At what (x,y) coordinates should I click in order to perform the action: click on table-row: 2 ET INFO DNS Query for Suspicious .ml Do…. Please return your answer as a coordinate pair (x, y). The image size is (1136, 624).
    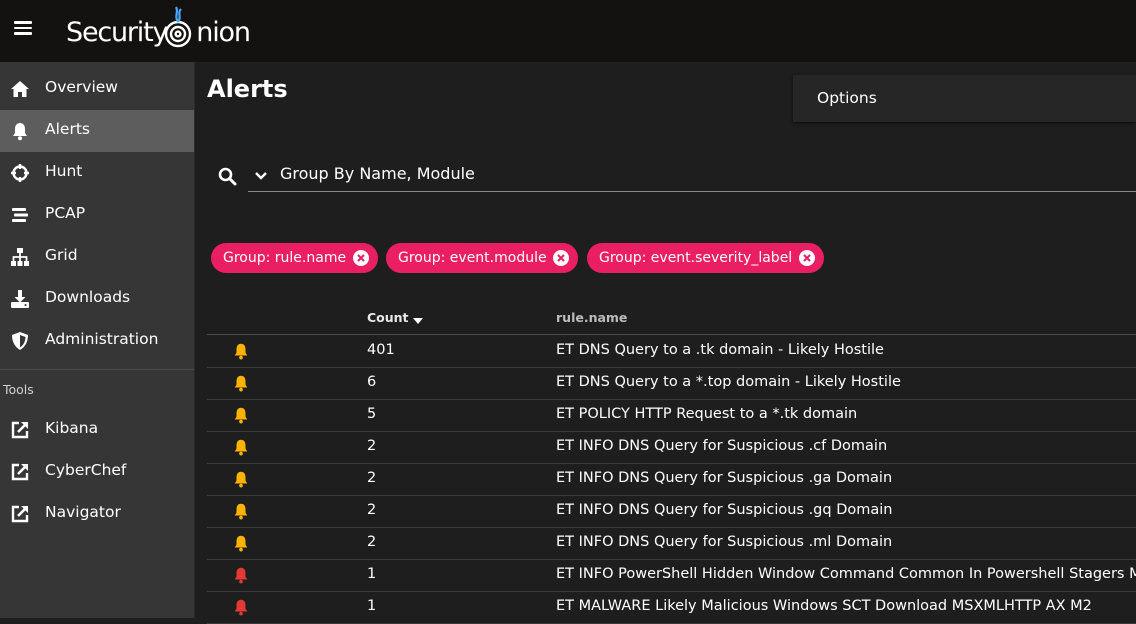
    Looking at the image, I should click on (671, 543).